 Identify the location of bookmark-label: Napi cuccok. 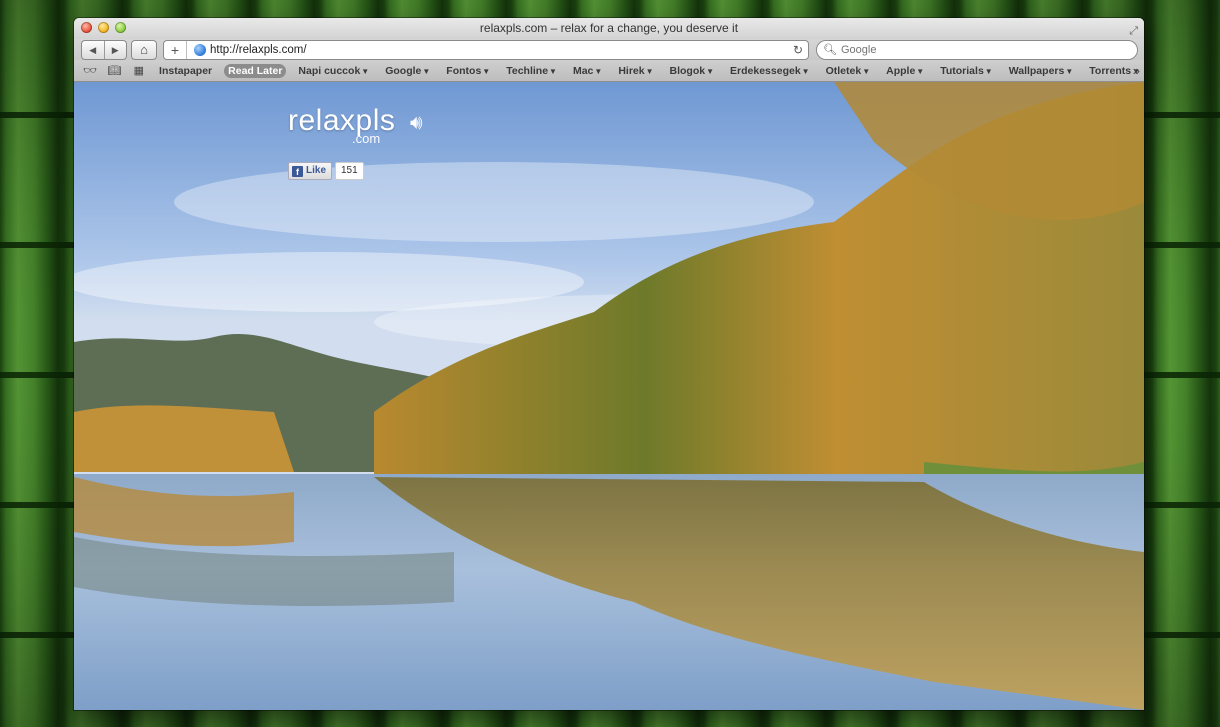
(329, 70).